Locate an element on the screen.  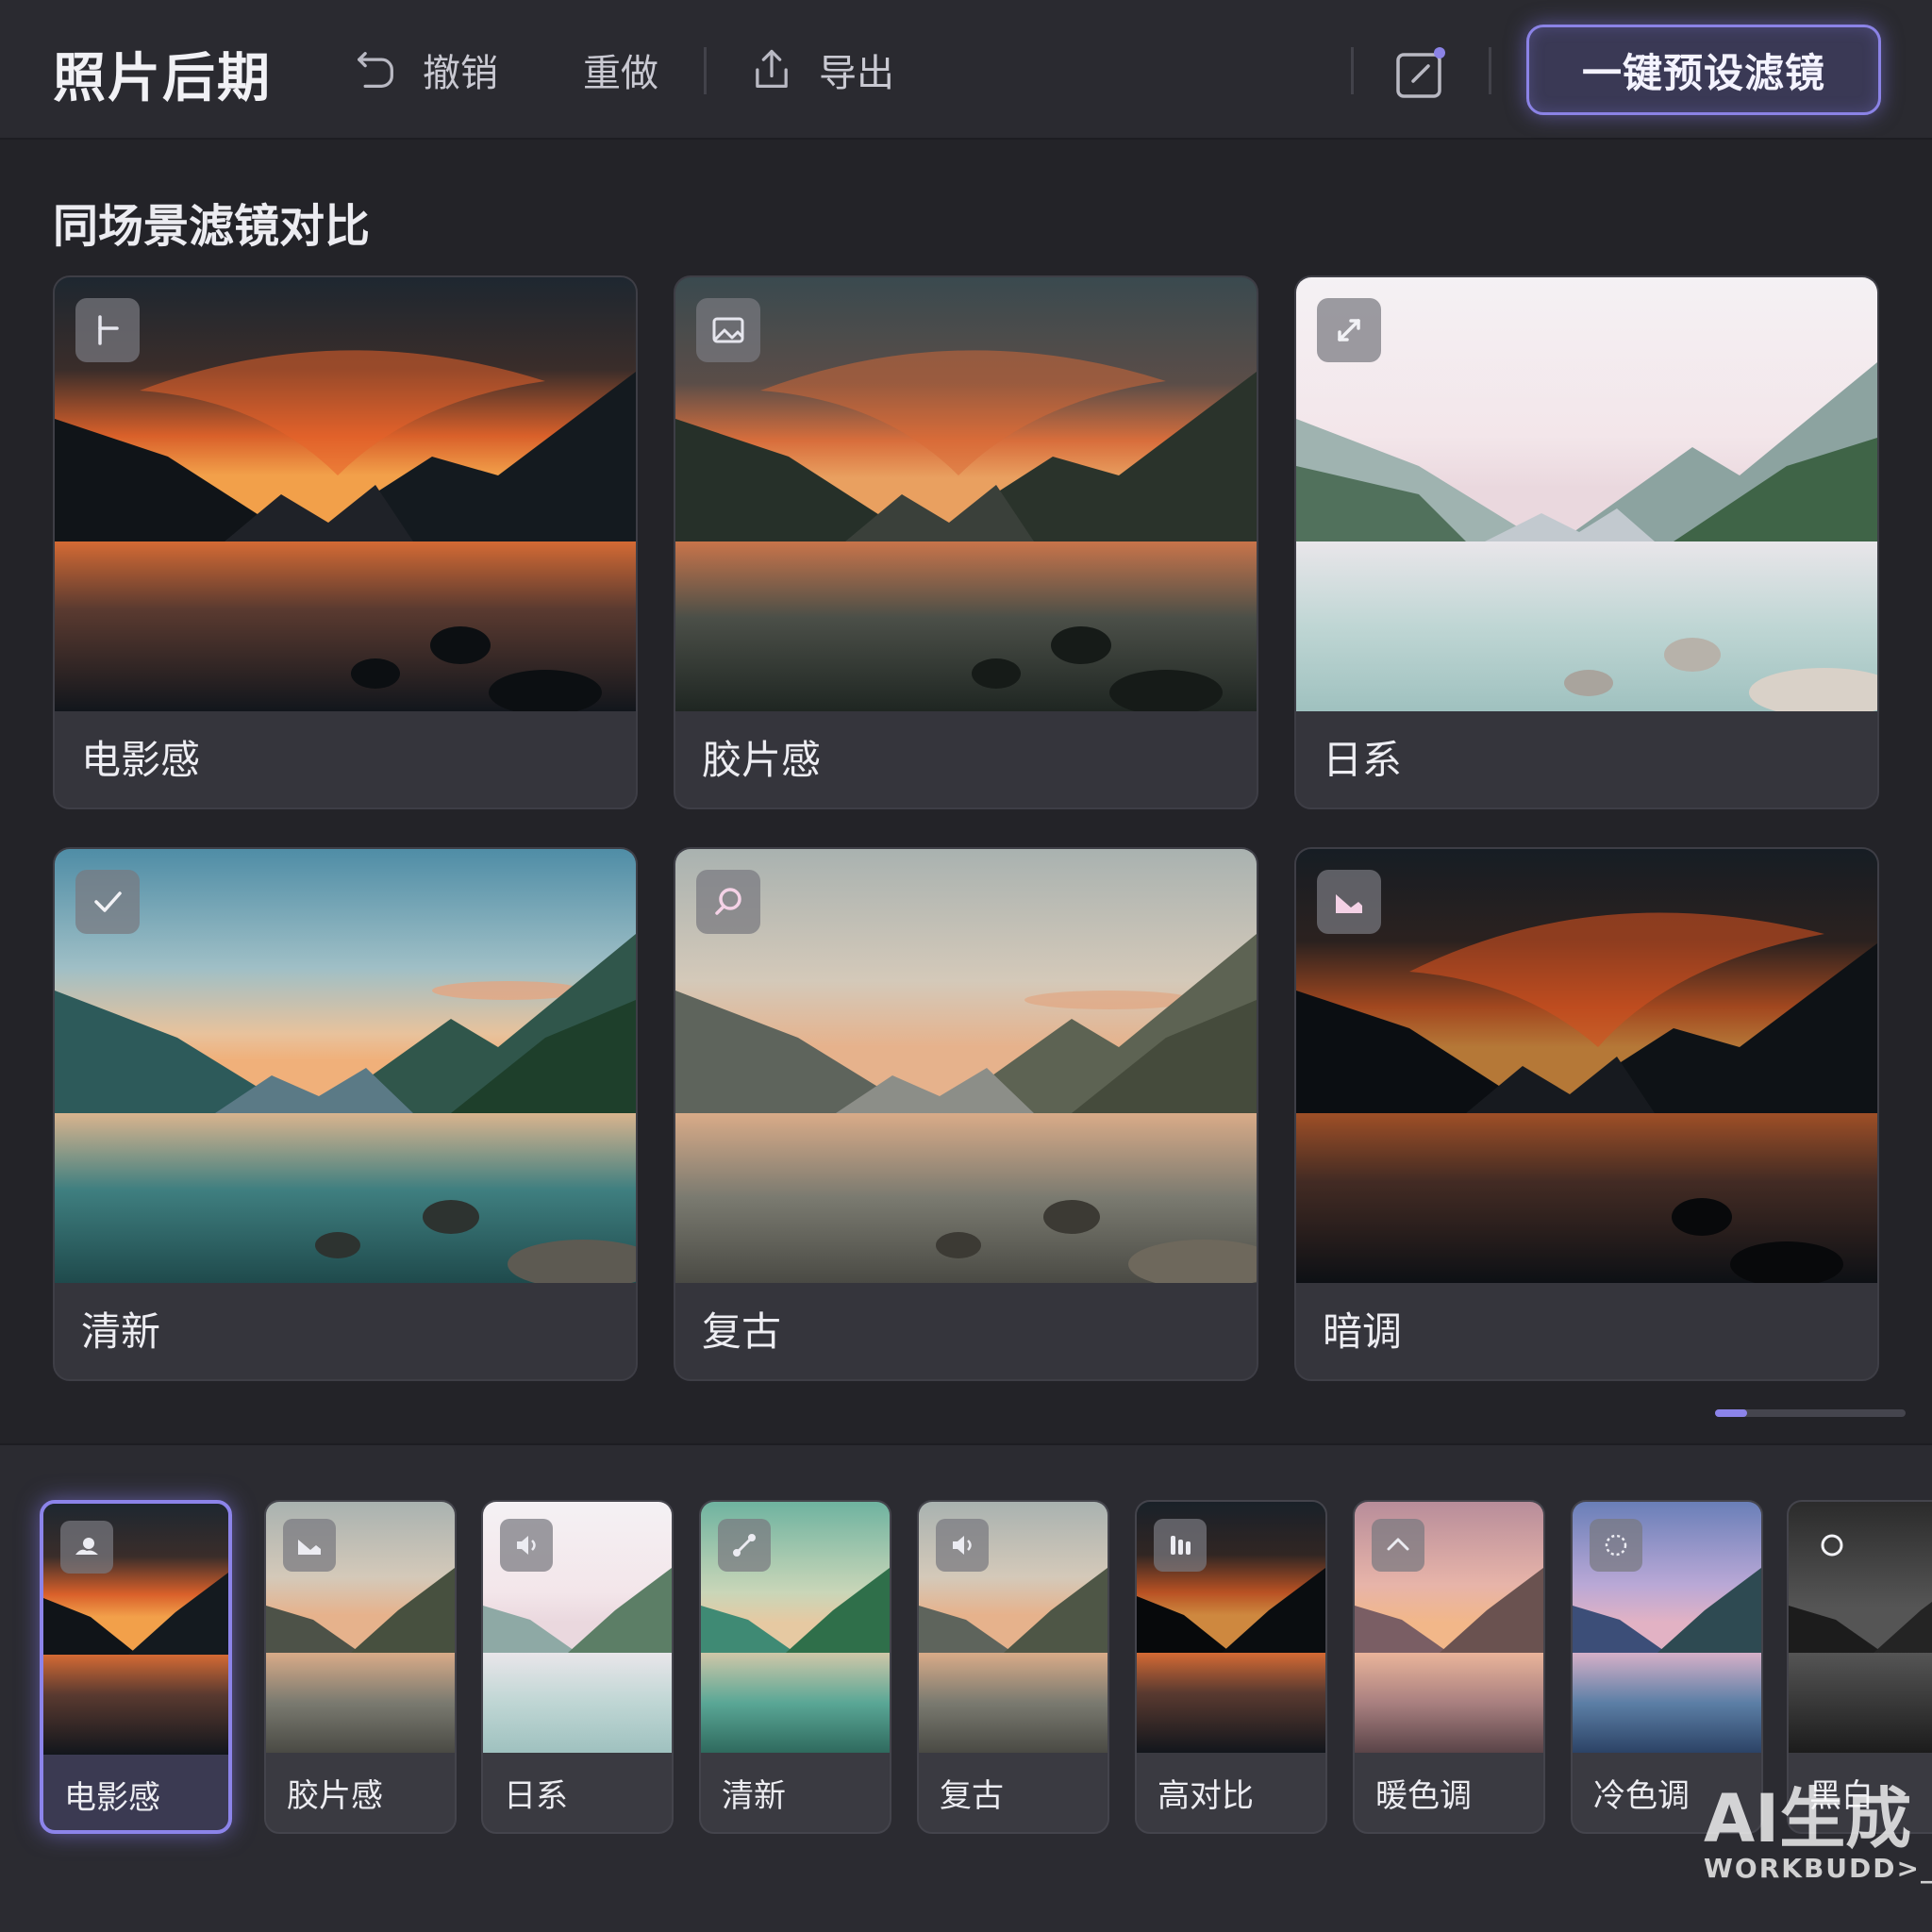
filter-card-fresh: 清新 is located at coordinates (345, 1114).